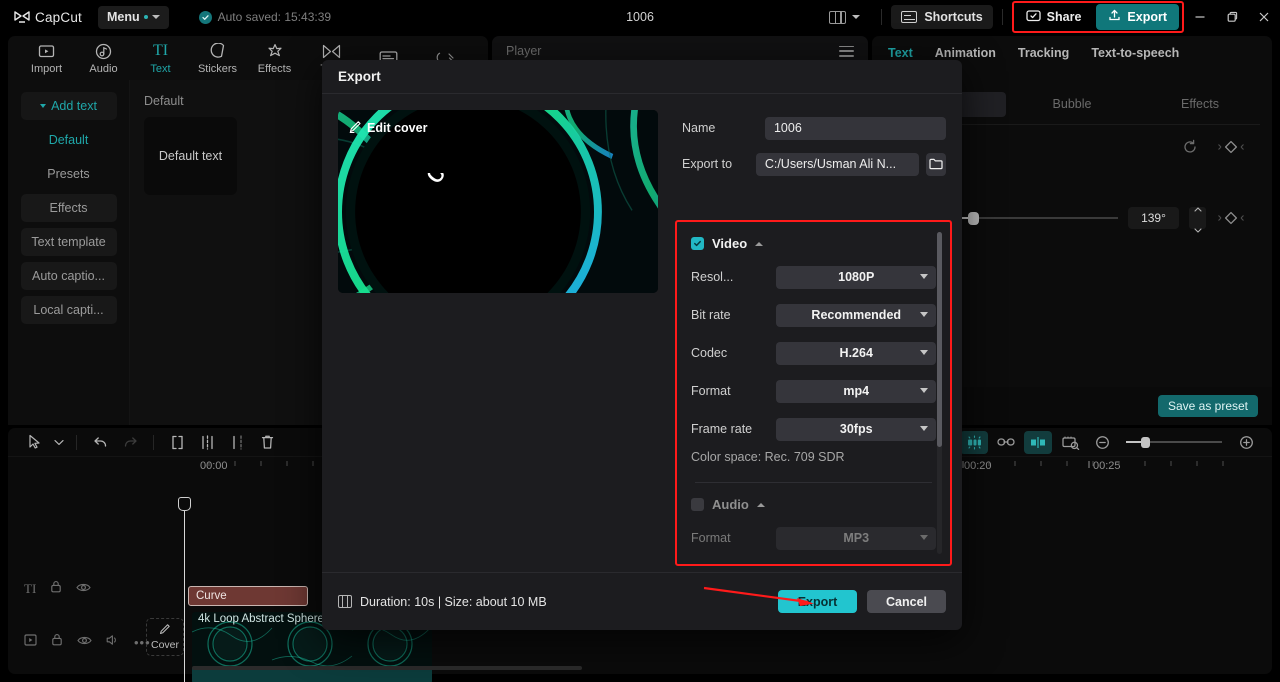  What do you see at coordinates (1043, 53) in the screenshot?
I see `tab-tracking: Tracking` at bounding box center [1043, 53].